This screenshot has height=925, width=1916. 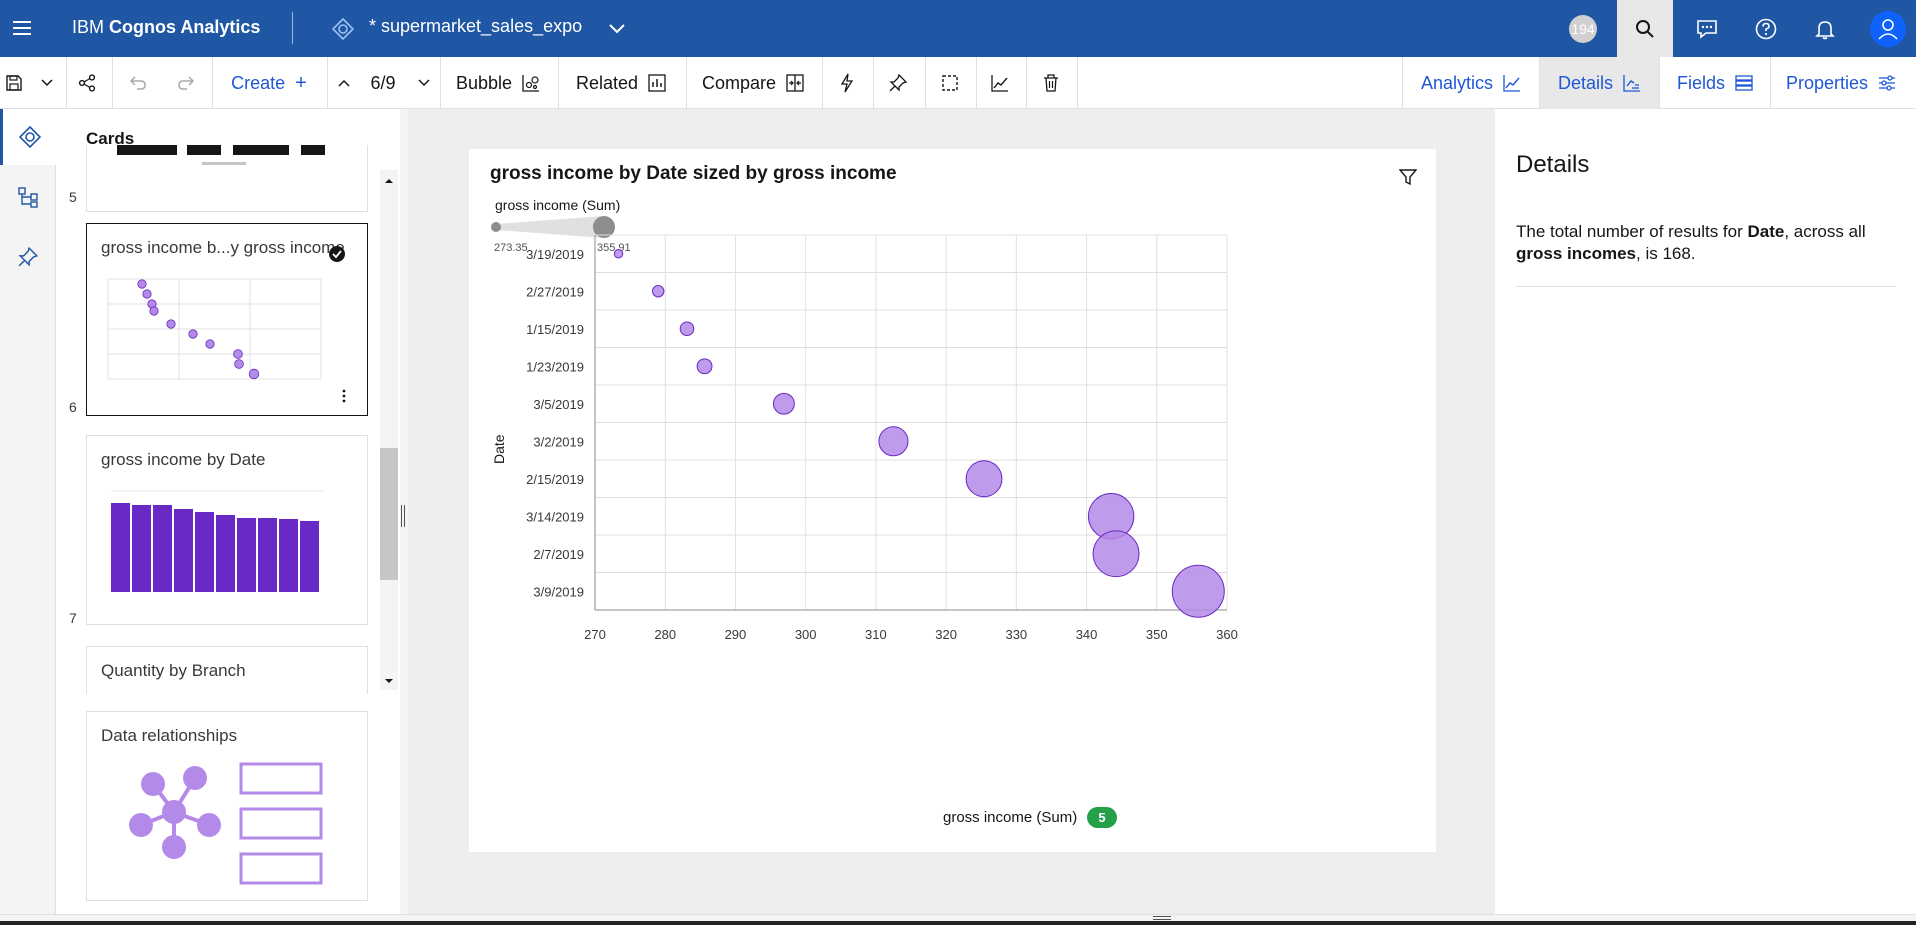 What do you see at coordinates (22, 28) in the screenshot?
I see `menu-icon` at bounding box center [22, 28].